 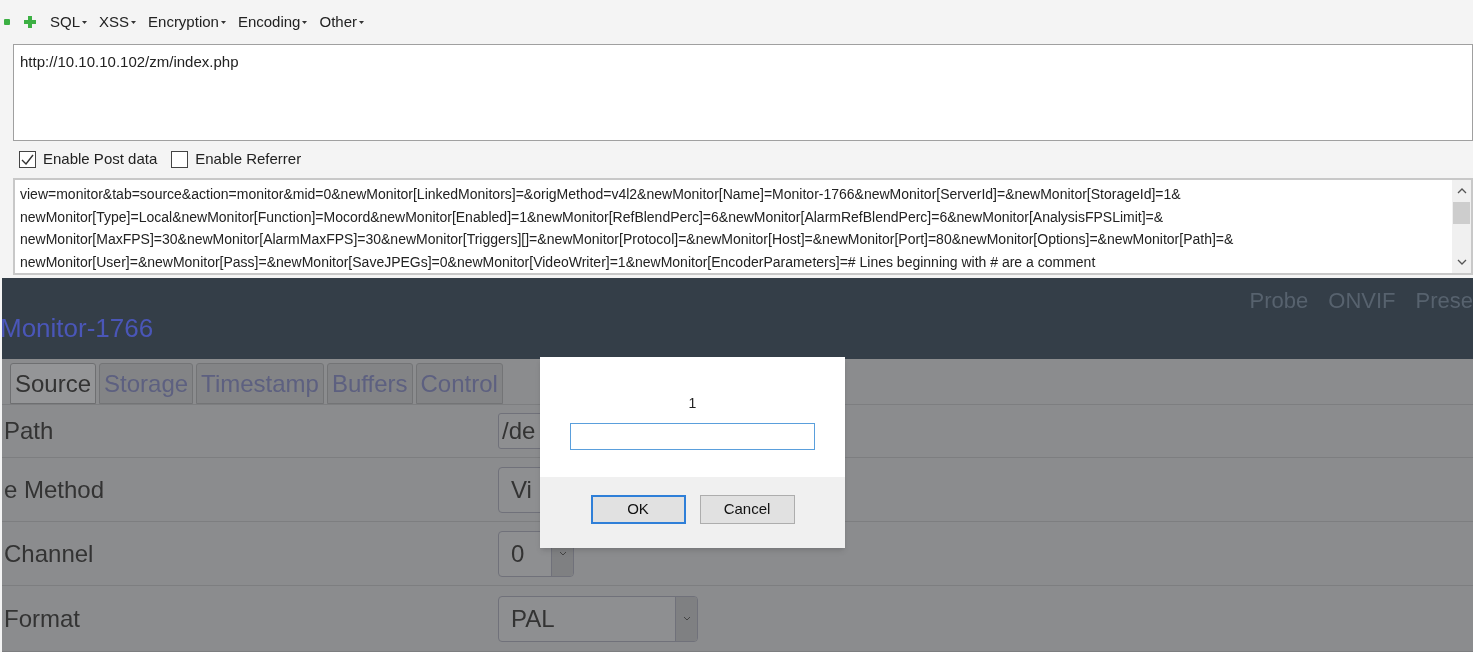 What do you see at coordinates (29, 431) in the screenshot?
I see `field-label: Path` at bounding box center [29, 431].